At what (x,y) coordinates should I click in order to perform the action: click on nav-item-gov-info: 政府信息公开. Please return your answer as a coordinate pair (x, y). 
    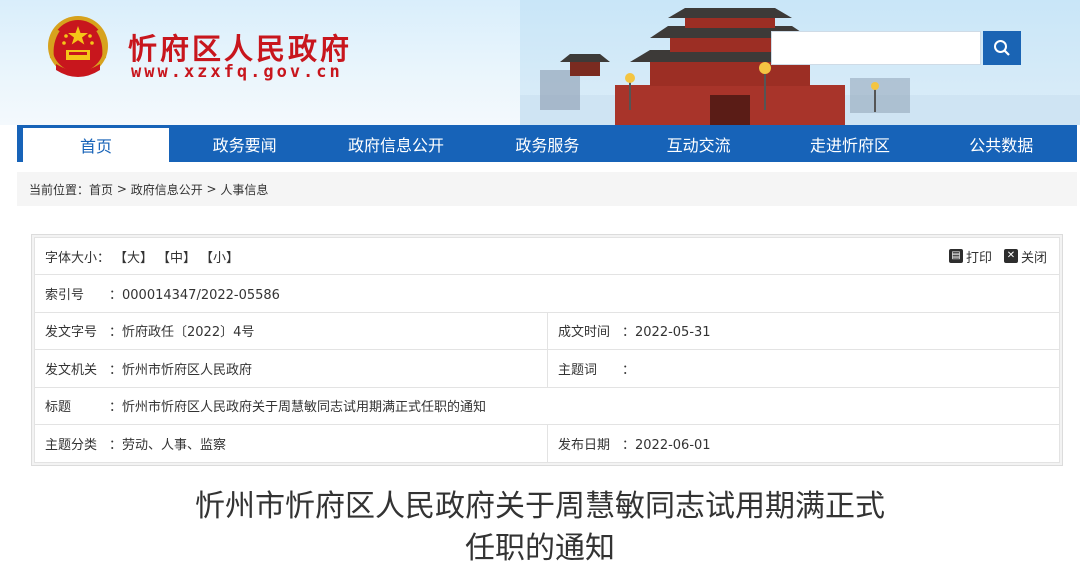
    Looking at the image, I should click on (395, 143).